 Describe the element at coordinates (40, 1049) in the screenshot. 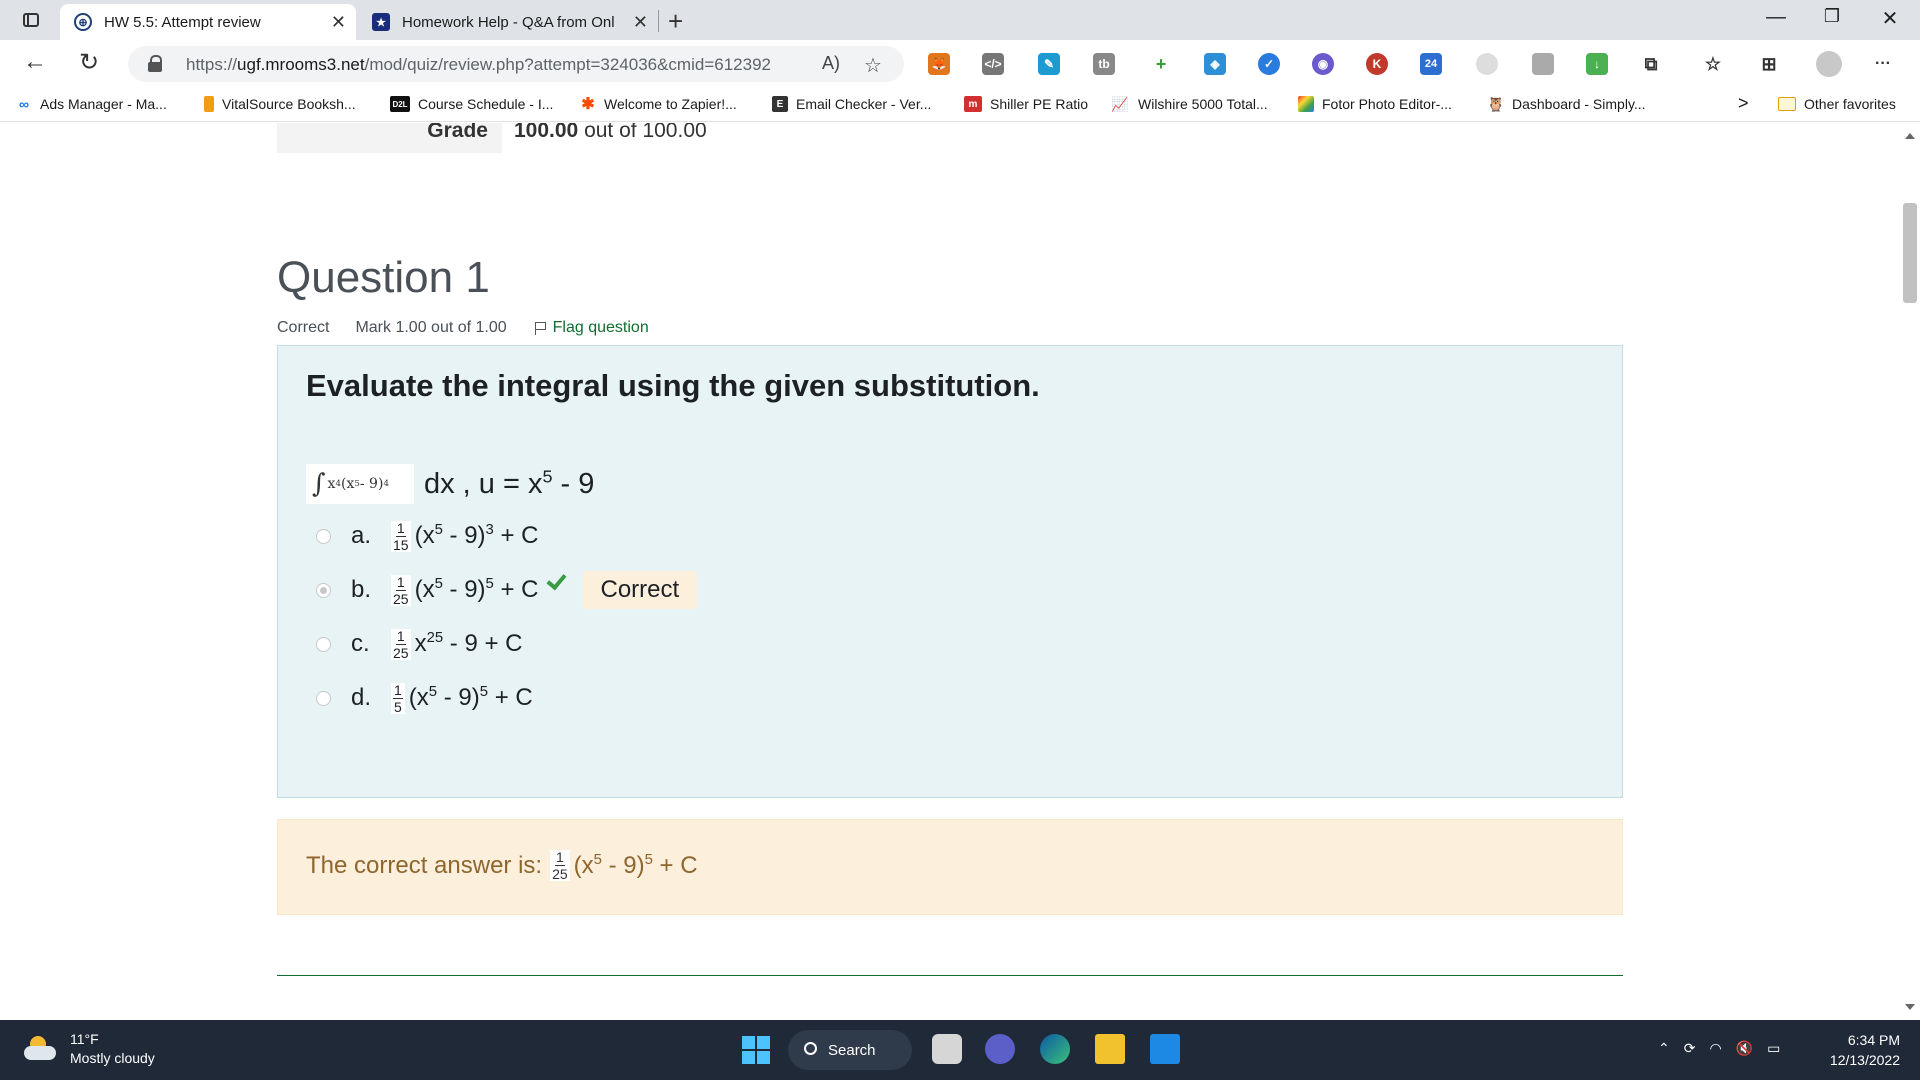

I see `partly-cloudy-icon` at that location.